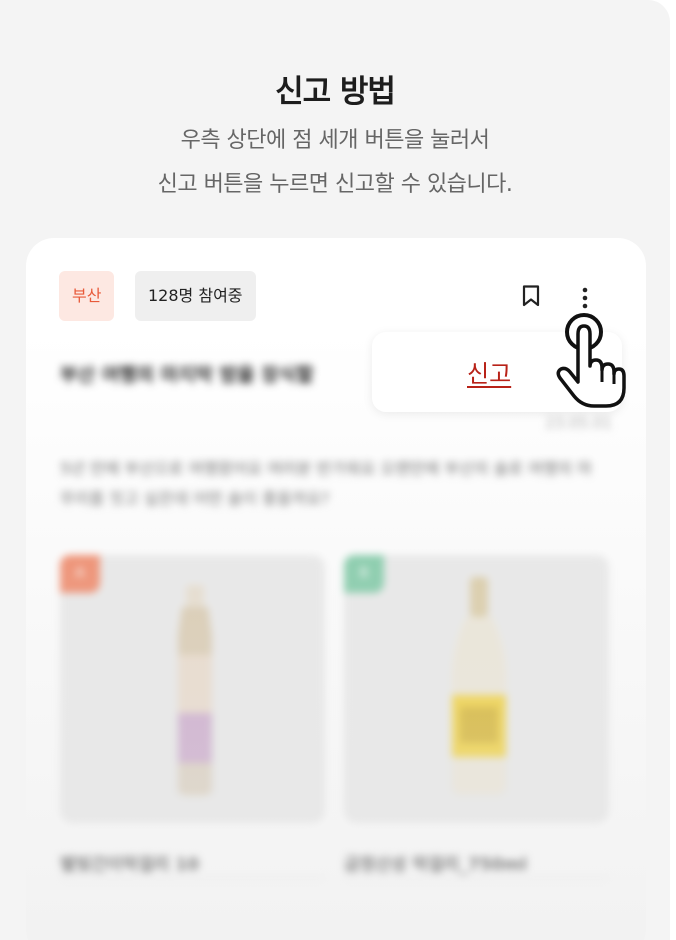 The width and height of the screenshot is (676, 940). I want to click on post-date: 23.05.01, so click(578, 423).